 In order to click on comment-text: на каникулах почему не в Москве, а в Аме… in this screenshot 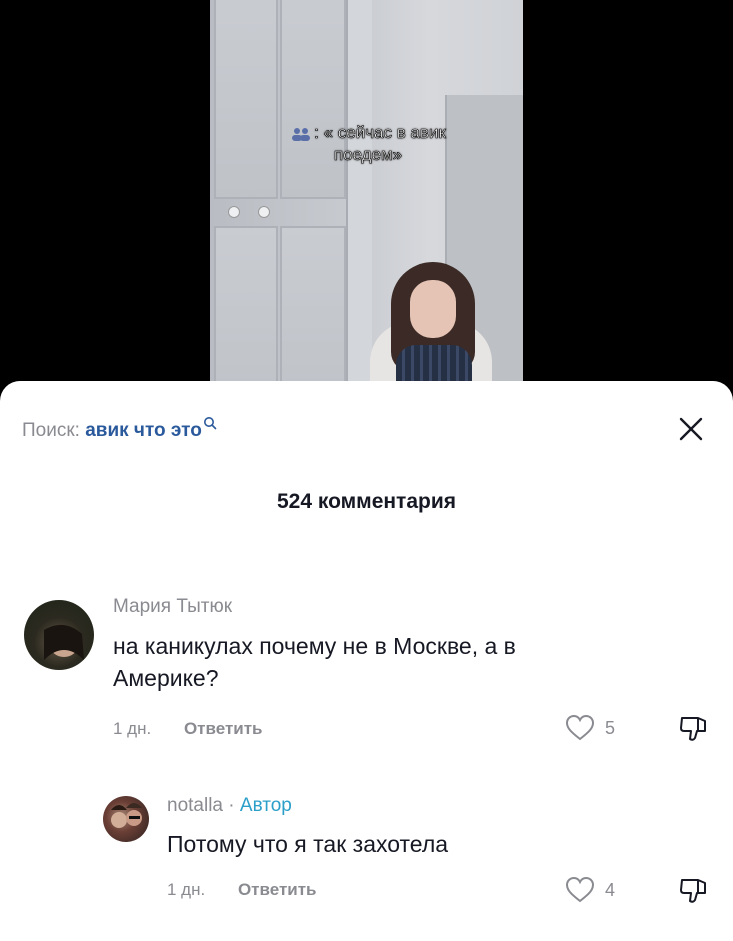, I will do `click(314, 662)`.